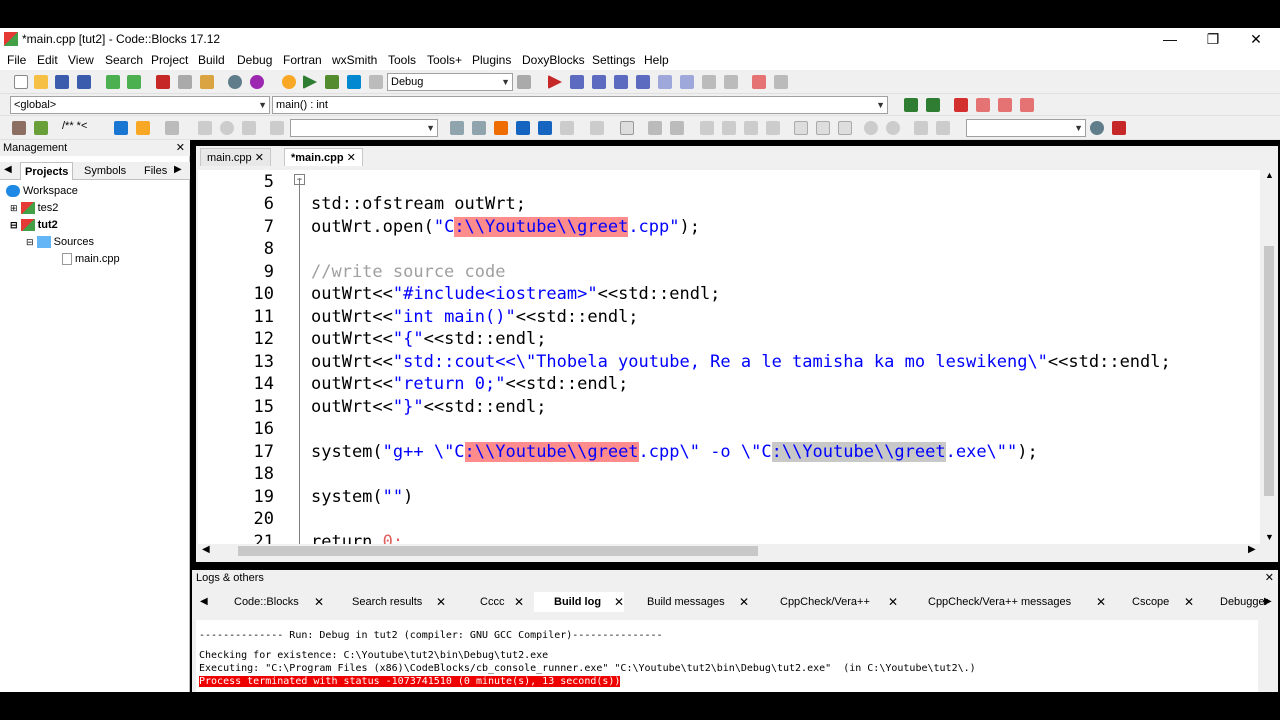 This screenshot has width=1280, height=720. Describe the element at coordinates (206, 549) in the screenshot. I see `scroll-left-icon: ◀` at that location.